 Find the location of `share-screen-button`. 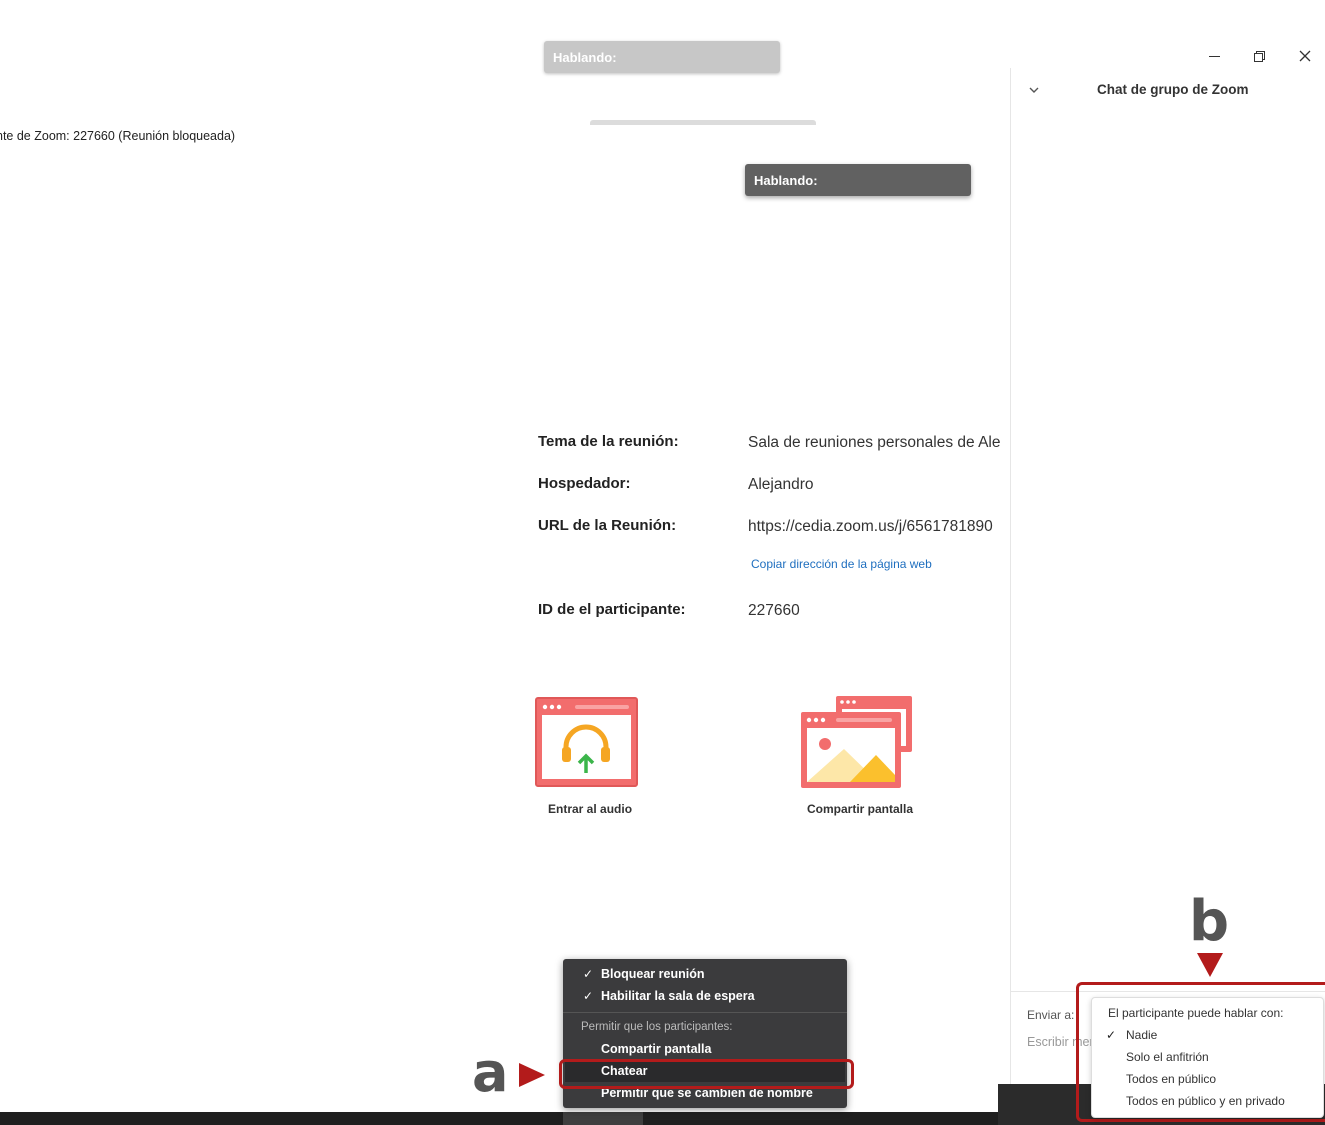

share-screen-button is located at coordinates (856, 742).